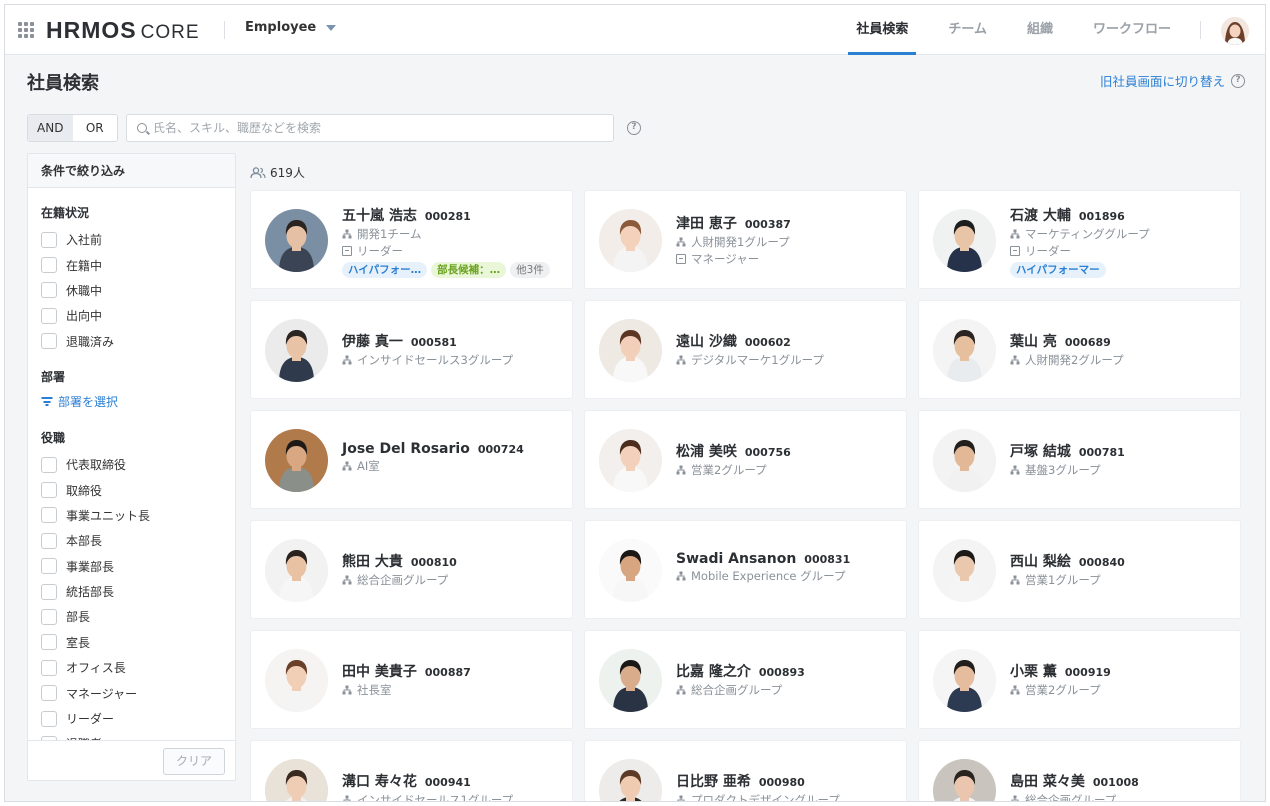  What do you see at coordinates (411, 770) in the screenshot?
I see `employee-card: 溝口 寿々花 000941 インサイドセールス1グループ` at bounding box center [411, 770].